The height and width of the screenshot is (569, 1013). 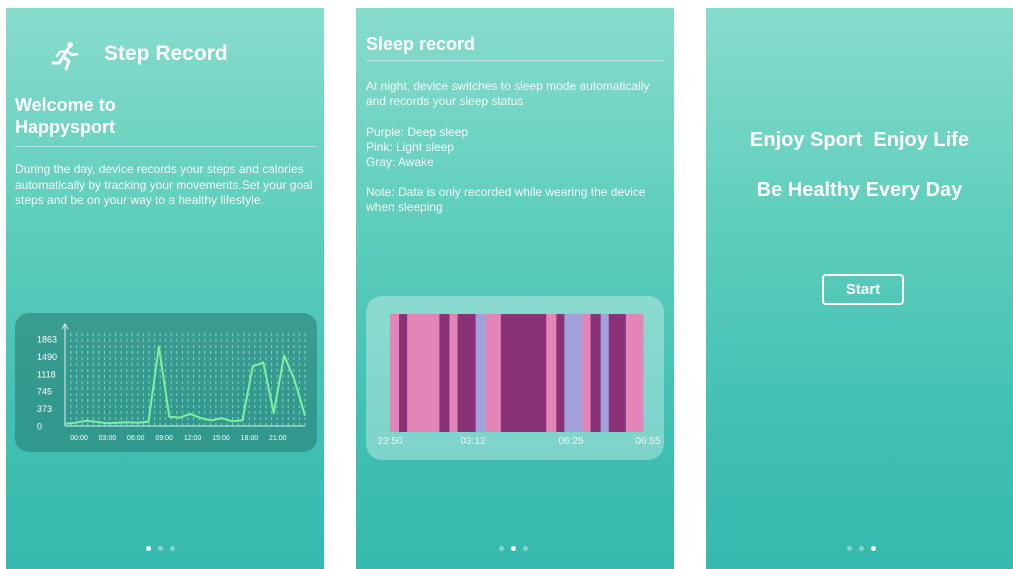 I want to click on legend-light-sleep: Pink: Light sleep, so click(x=410, y=147).